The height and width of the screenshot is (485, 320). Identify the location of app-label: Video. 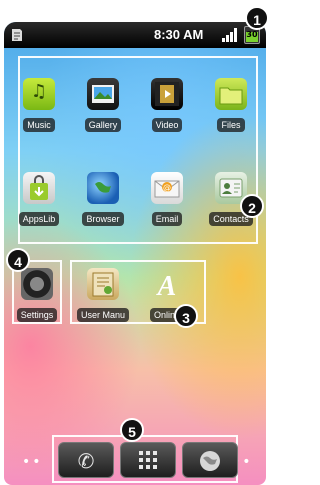
(167, 125).